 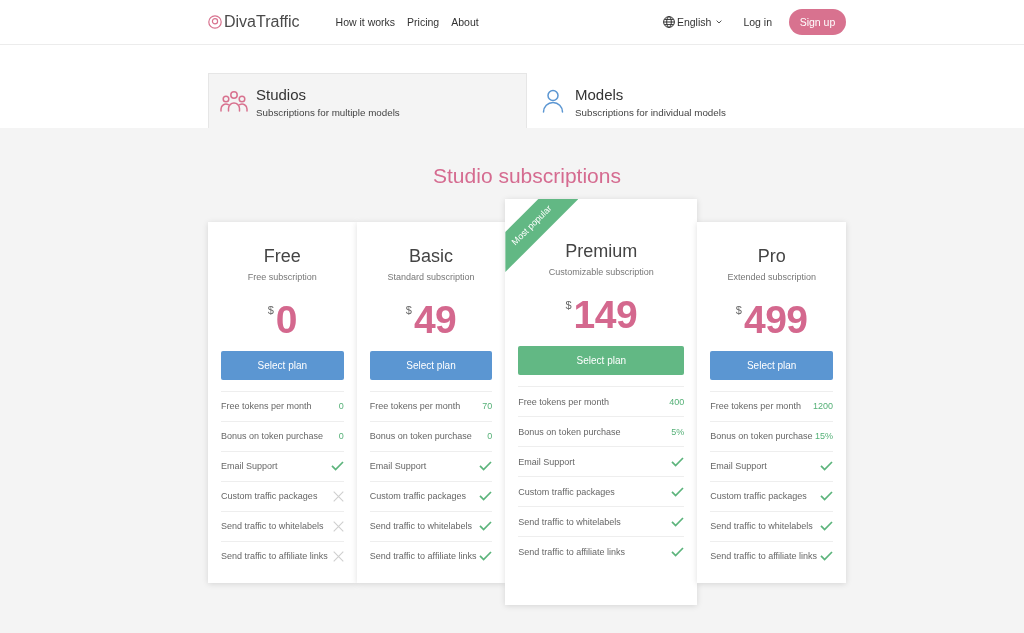 I want to click on language-select: English, so click(x=692, y=22).